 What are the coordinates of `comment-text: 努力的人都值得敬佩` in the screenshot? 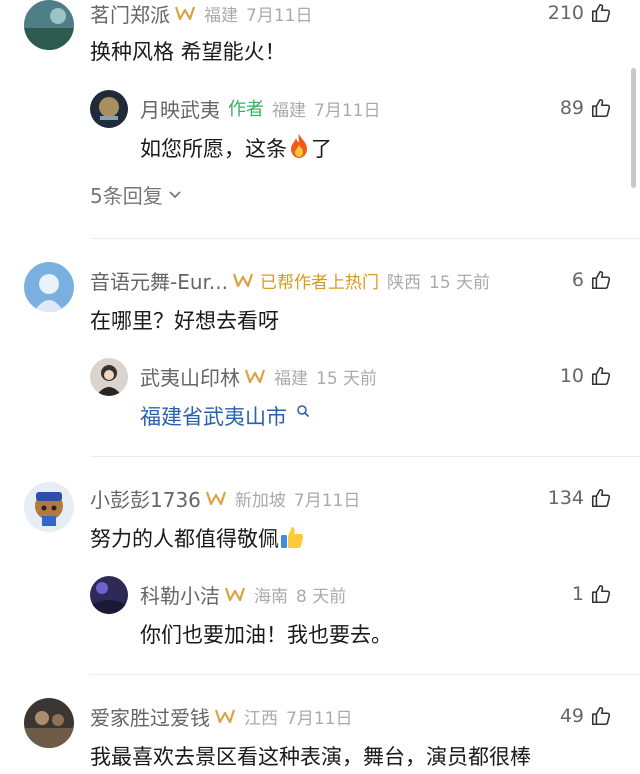 It's located at (197, 538).